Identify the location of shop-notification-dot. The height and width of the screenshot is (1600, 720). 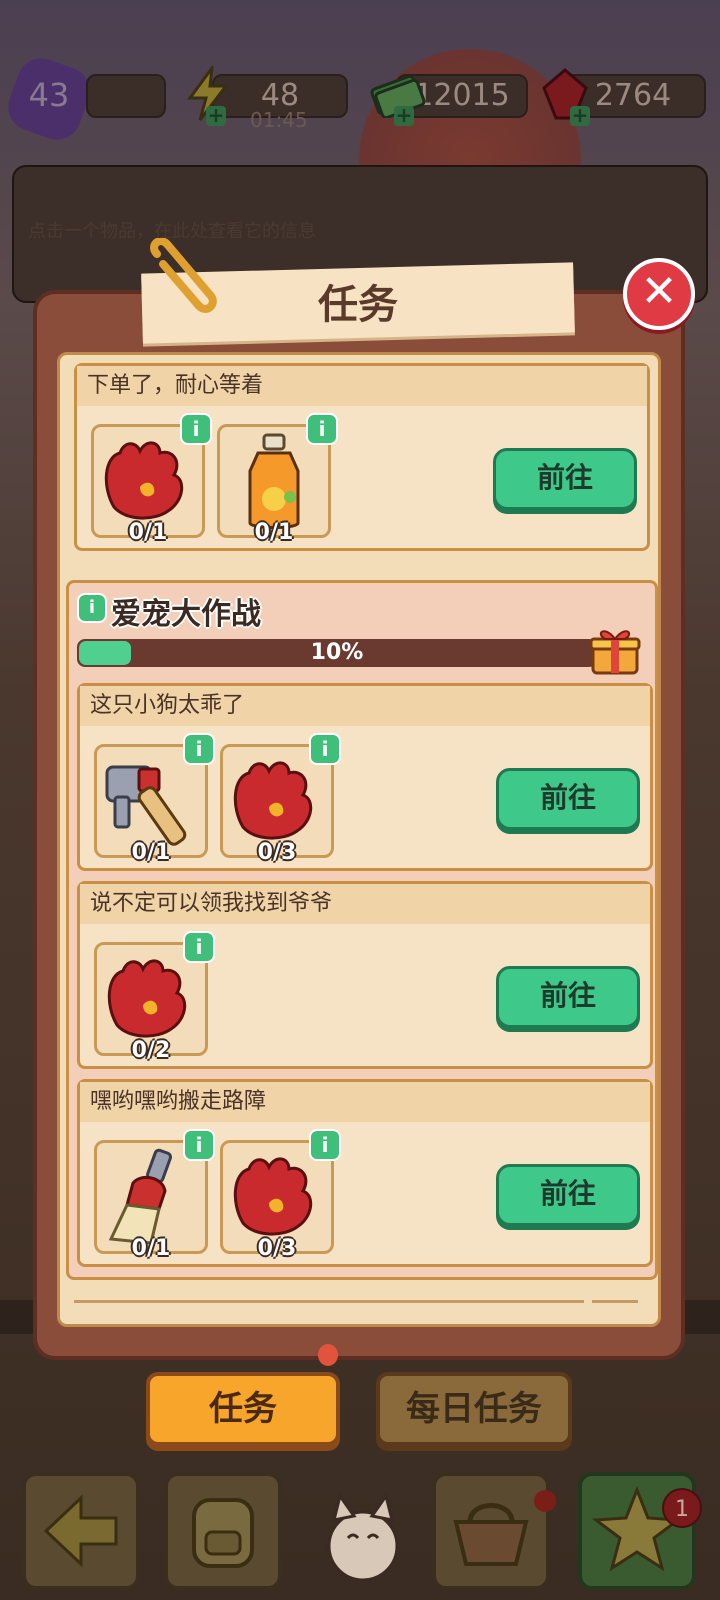
(545, 1501).